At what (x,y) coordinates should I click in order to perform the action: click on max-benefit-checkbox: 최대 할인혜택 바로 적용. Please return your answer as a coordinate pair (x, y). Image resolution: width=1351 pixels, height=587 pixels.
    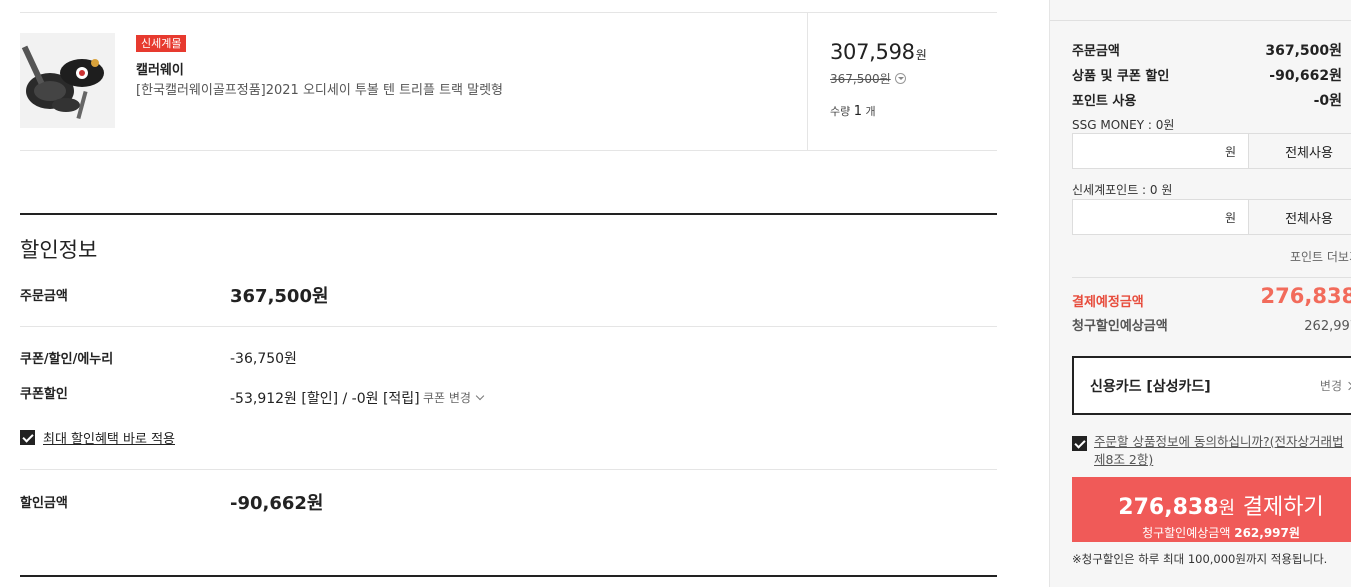
    Looking at the image, I should click on (97, 437).